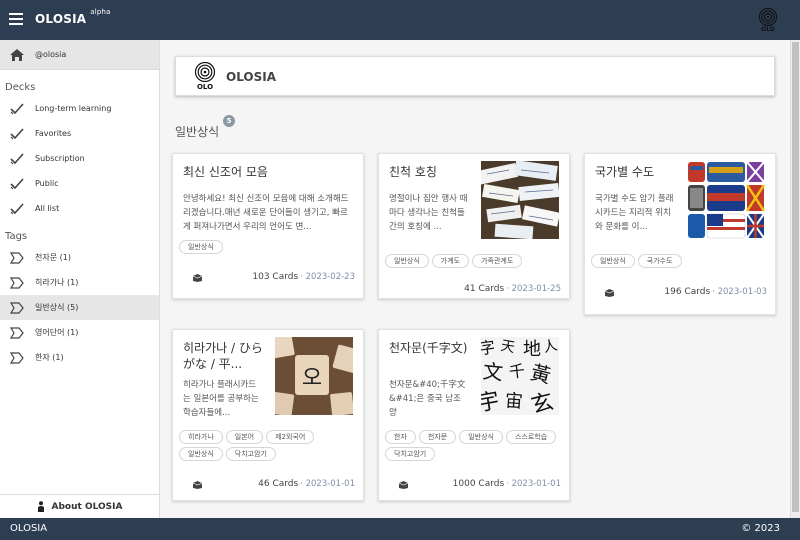 The width and height of the screenshot is (800, 540). What do you see at coordinates (79, 183) in the screenshot?
I see `sidebar-deck-item: Public` at bounding box center [79, 183].